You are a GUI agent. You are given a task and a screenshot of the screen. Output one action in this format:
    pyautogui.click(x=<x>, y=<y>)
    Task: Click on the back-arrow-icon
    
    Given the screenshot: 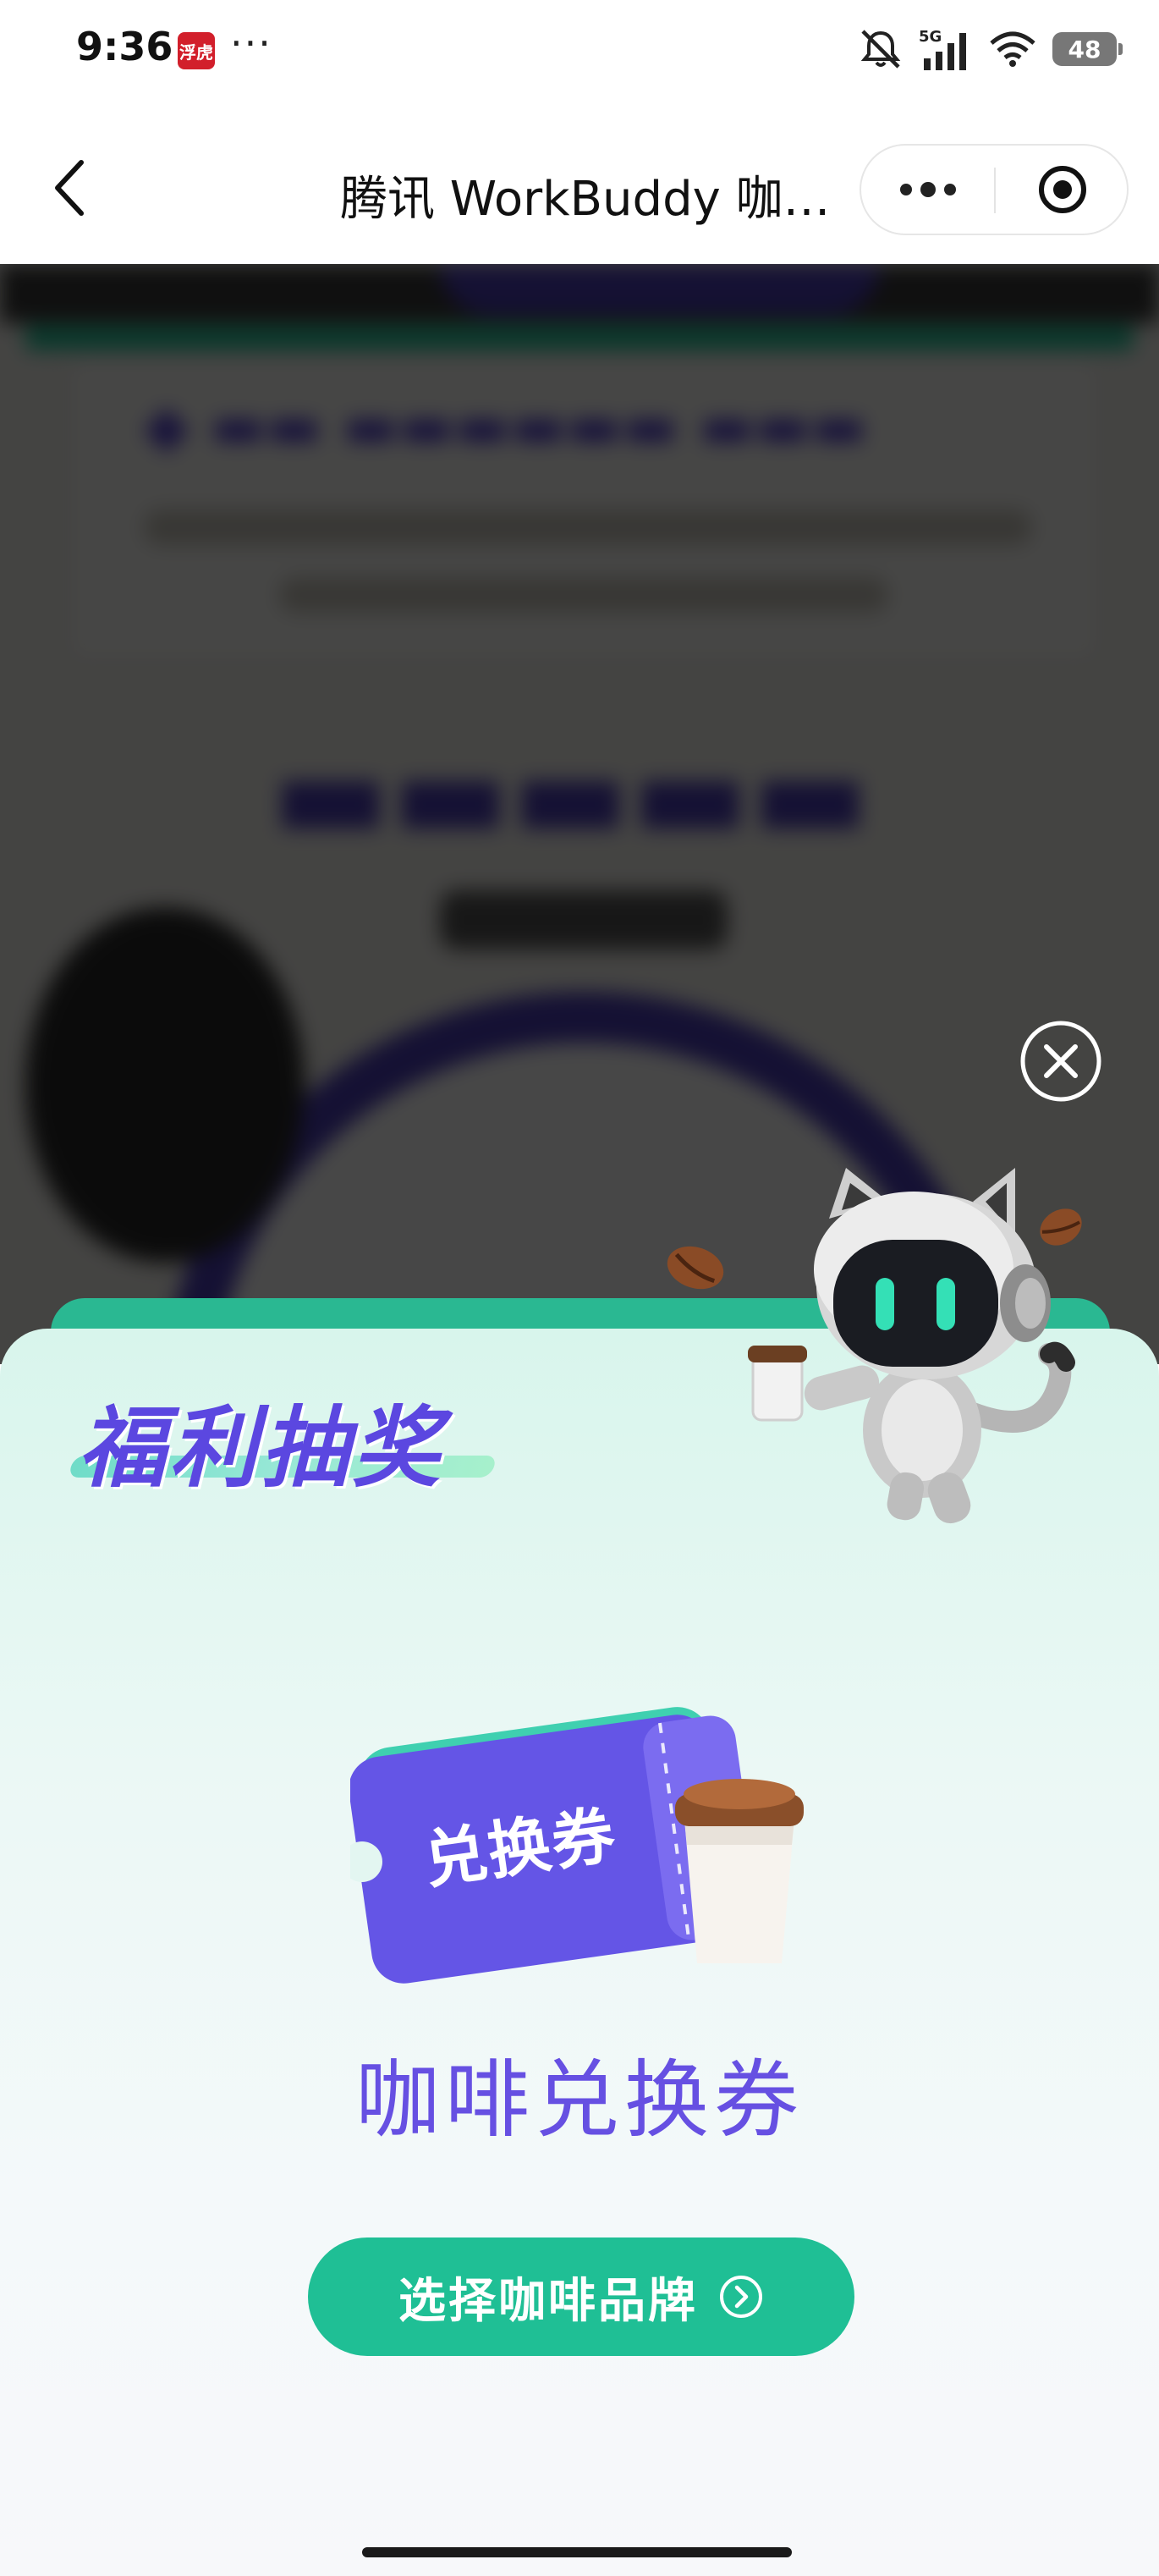 What is the action you would take?
    pyautogui.click(x=69, y=188)
    